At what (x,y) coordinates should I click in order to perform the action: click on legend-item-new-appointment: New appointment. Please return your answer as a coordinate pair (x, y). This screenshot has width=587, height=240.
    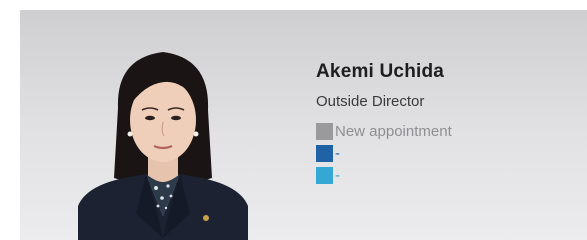
    Looking at the image, I should click on (446, 131).